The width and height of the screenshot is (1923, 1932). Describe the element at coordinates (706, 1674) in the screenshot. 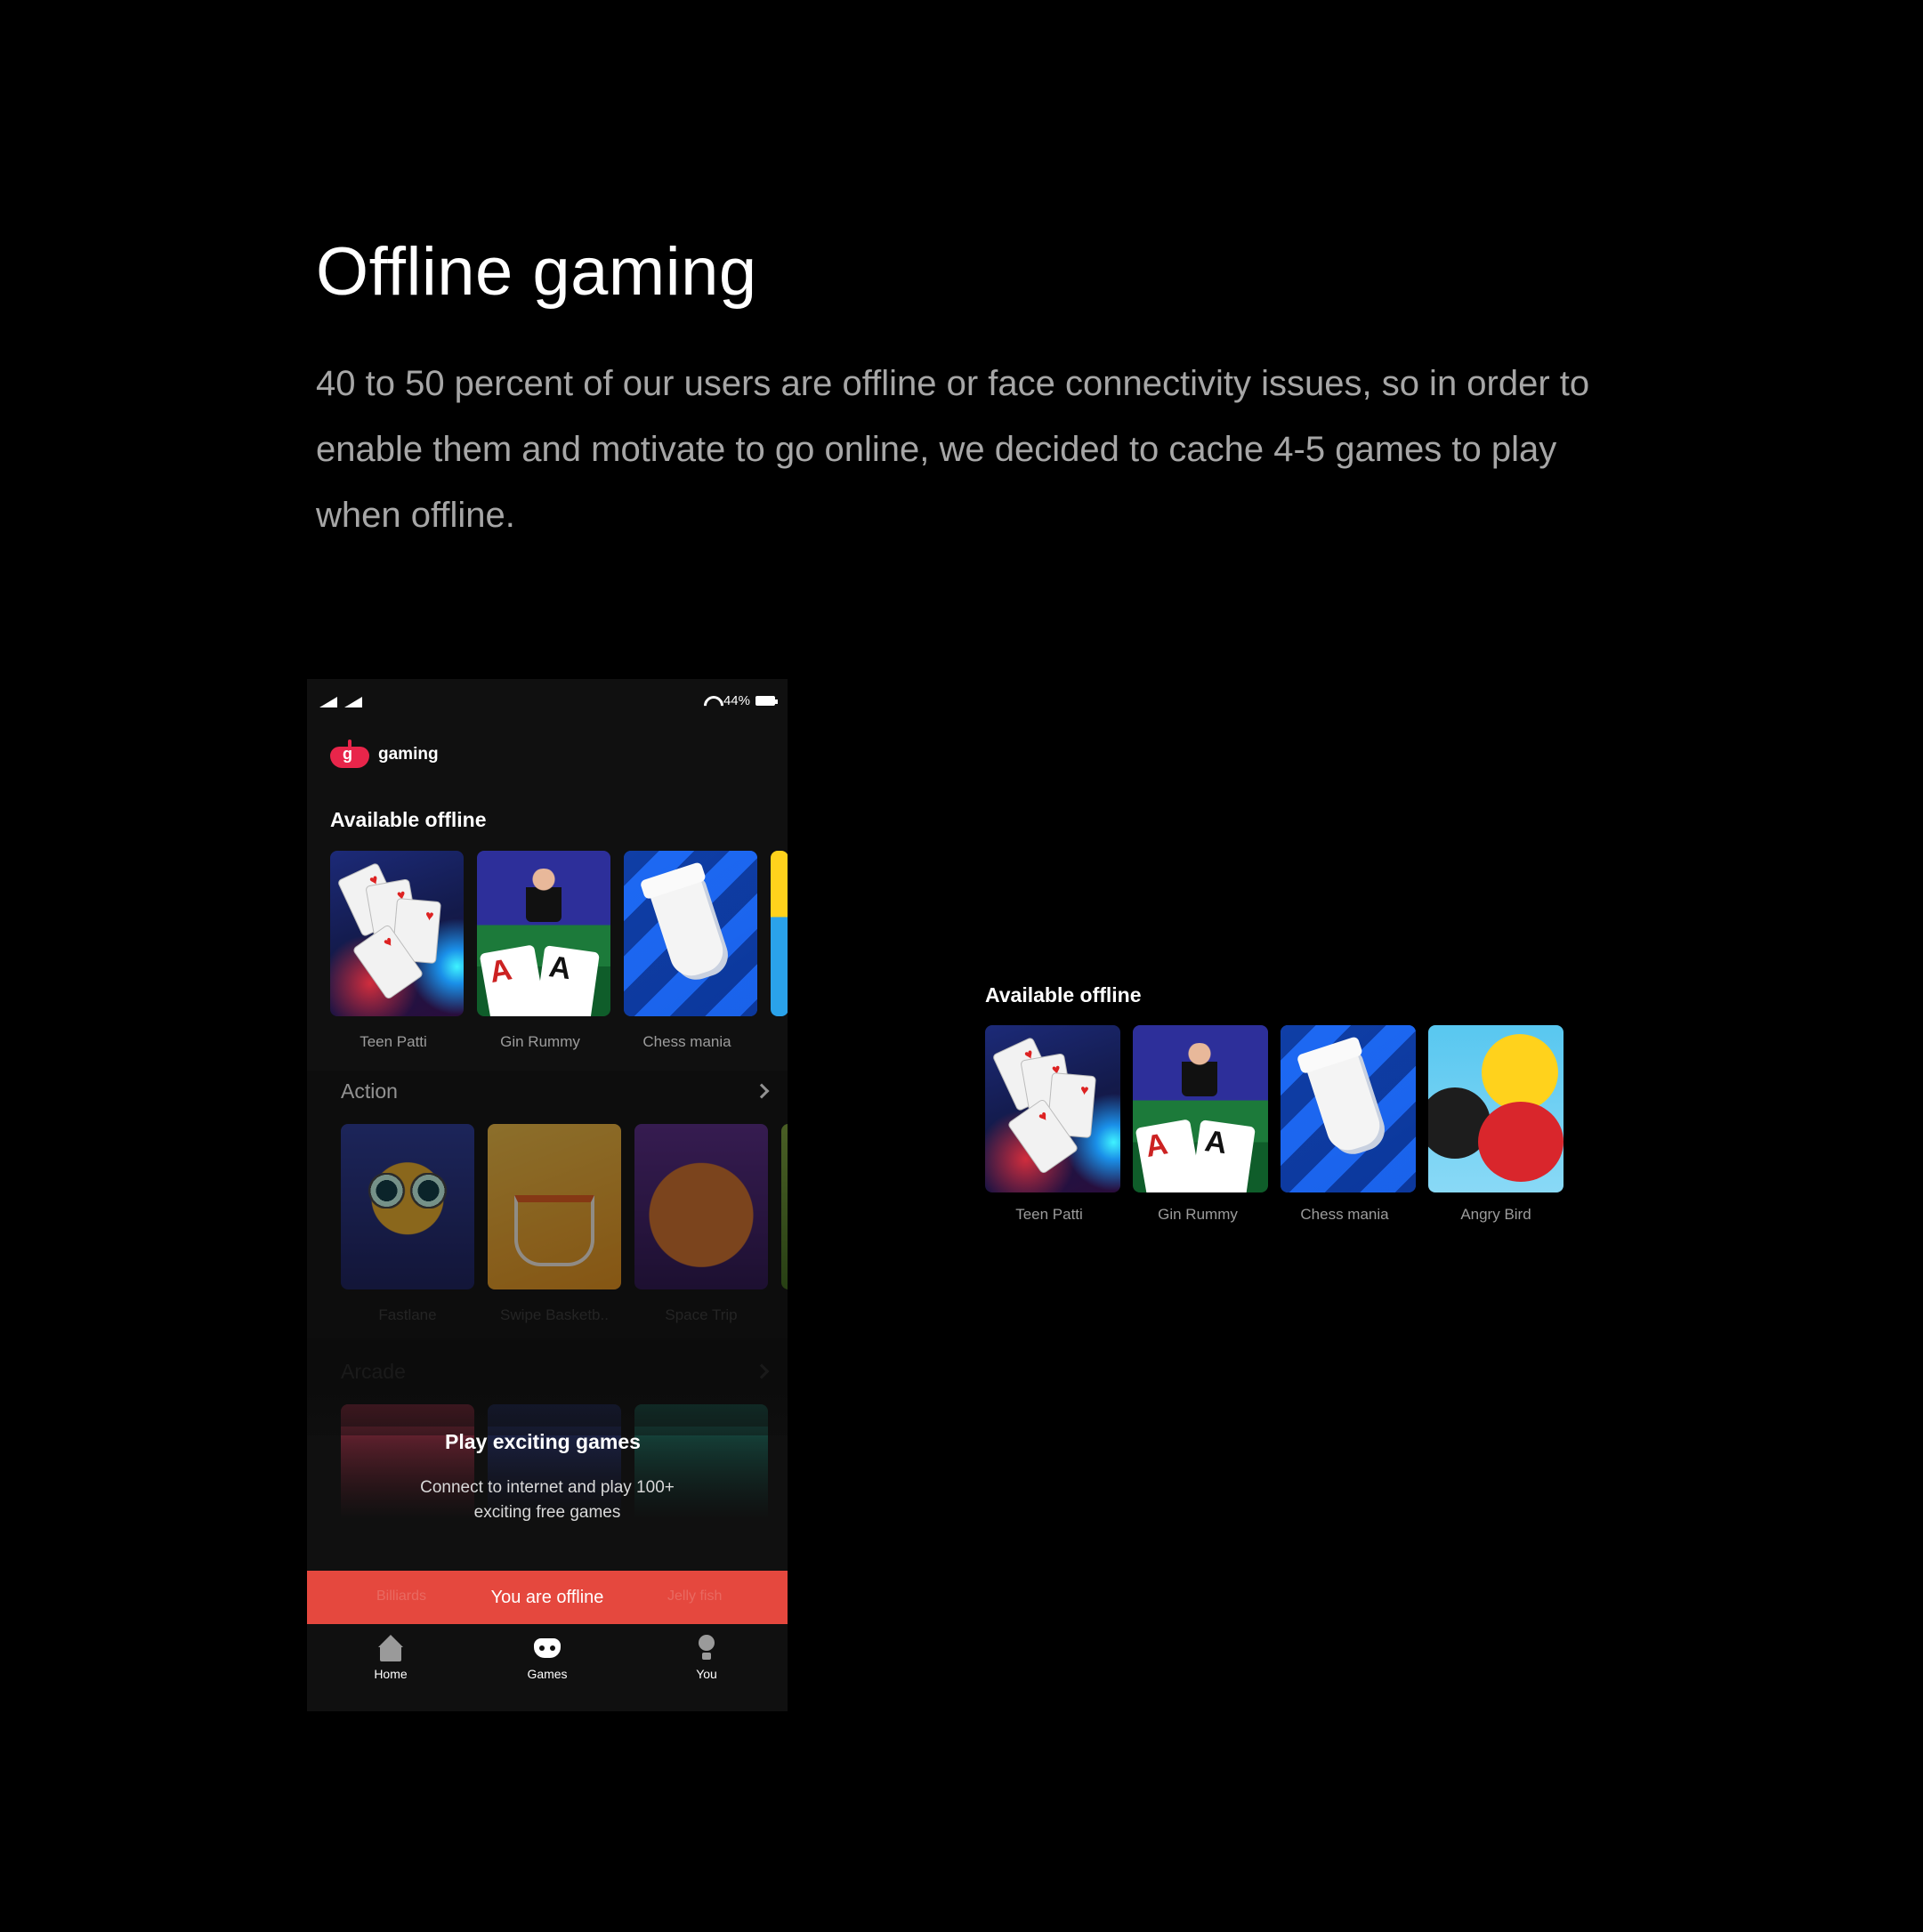

I see `nav-label: You` at that location.